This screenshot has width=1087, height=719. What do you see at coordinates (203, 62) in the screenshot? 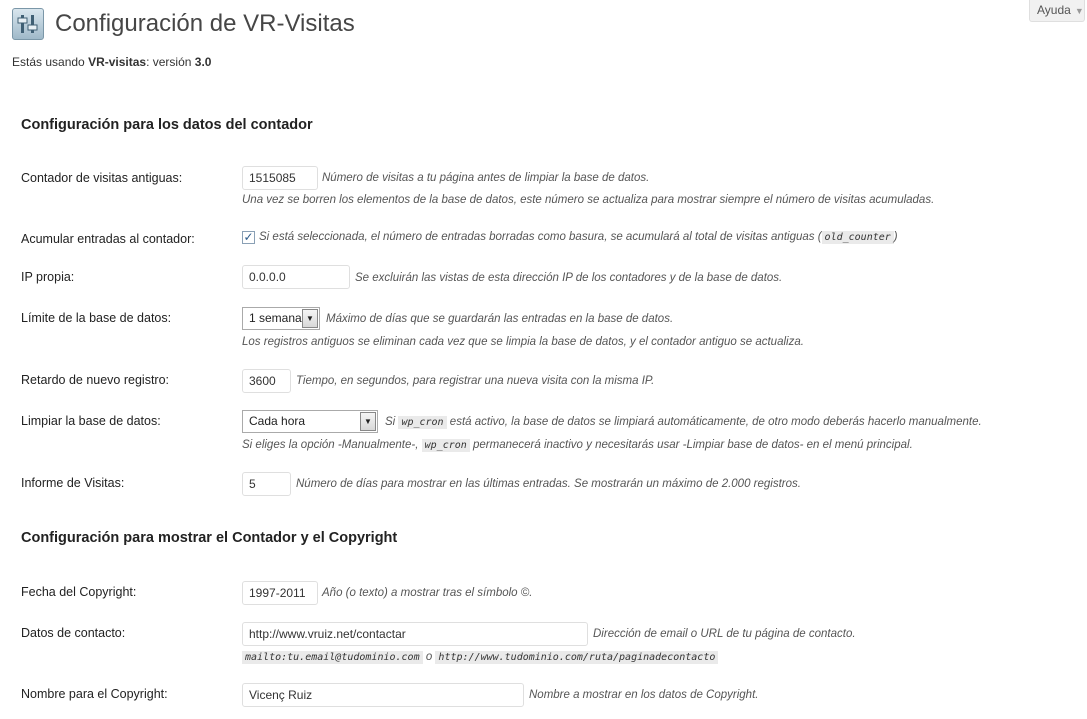
I see `version-number: 3.0` at bounding box center [203, 62].